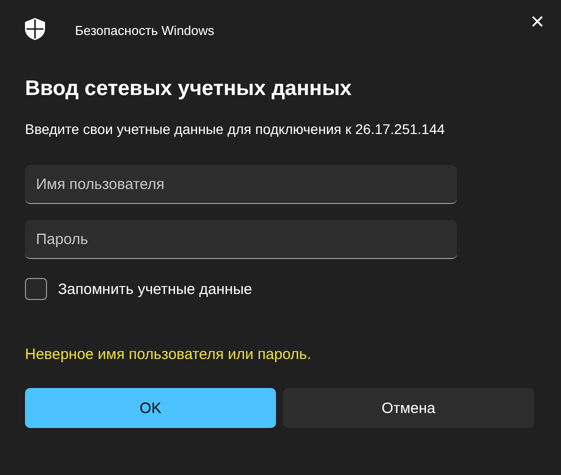 Image resolution: width=561 pixels, height=475 pixels. Describe the element at coordinates (155, 289) in the screenshot. I see `checkbox-label: Запомнить учетные данные` at that location.